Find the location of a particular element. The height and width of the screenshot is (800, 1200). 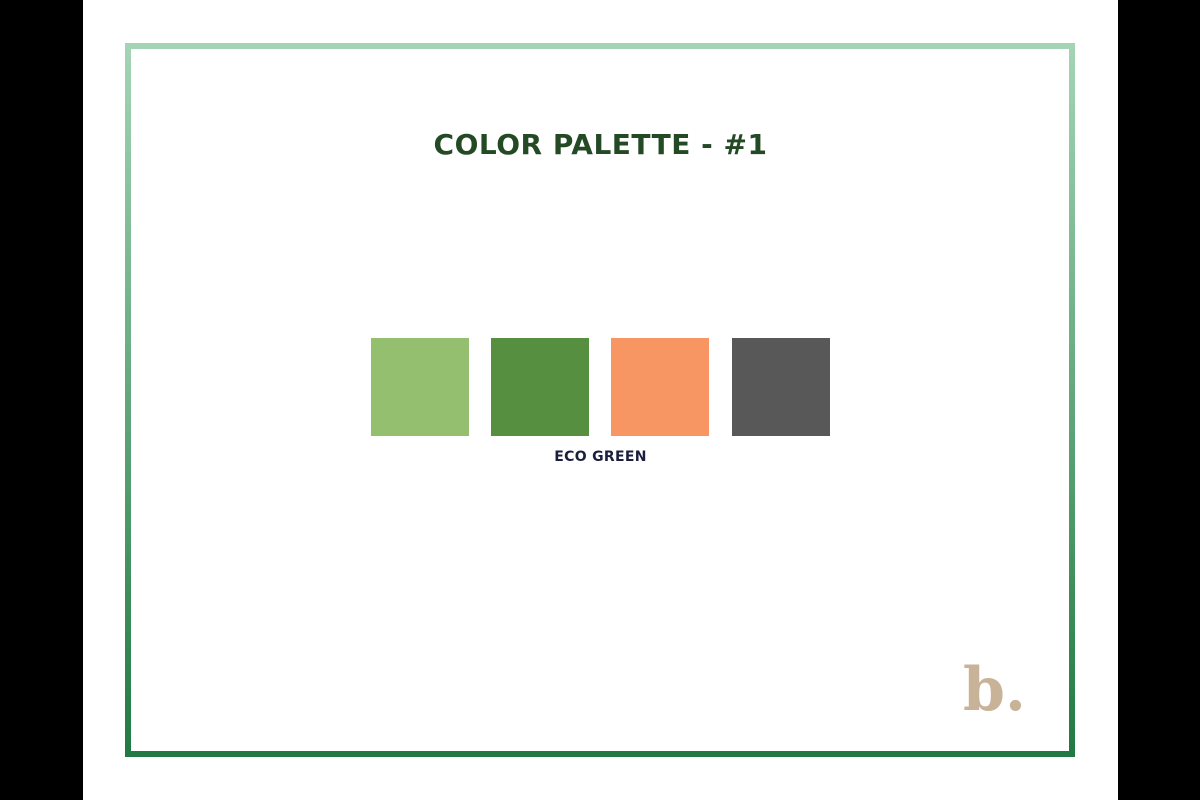

swatch-row is located at coordinates (601, 387).